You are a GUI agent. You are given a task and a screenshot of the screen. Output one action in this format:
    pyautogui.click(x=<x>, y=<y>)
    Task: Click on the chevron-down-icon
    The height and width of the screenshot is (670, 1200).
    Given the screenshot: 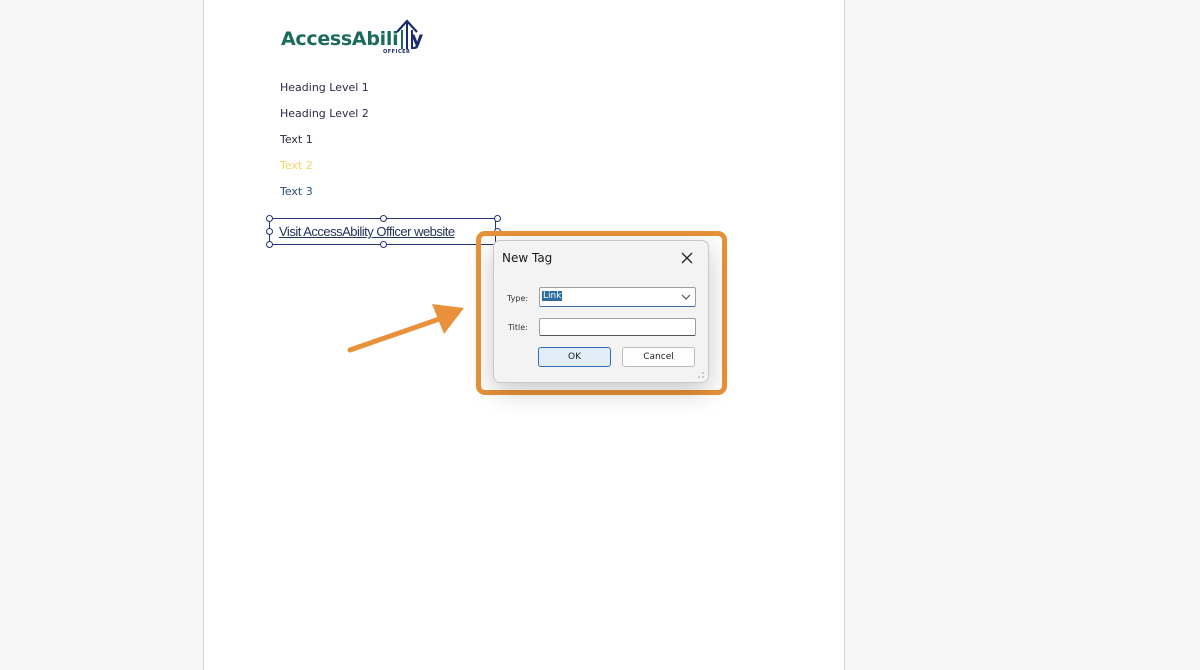 What is the action you would take?
    pyautogui.click(x=686, y=297)
    